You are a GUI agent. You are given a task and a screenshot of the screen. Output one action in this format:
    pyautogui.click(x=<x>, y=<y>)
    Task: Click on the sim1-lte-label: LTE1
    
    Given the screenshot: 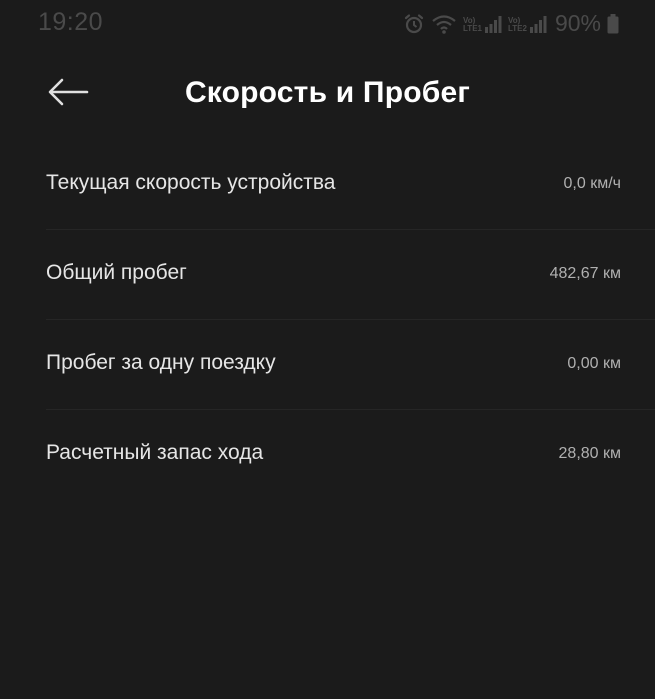 What is the action you would take?
    pyautogui.click(x=472, y=28)
    